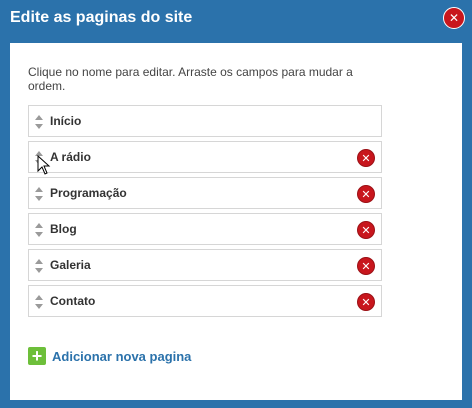  Describe the element at coordinates (205, 265) in the screenshot. I see `page-row-galeria: Galeria ✕` at that location.